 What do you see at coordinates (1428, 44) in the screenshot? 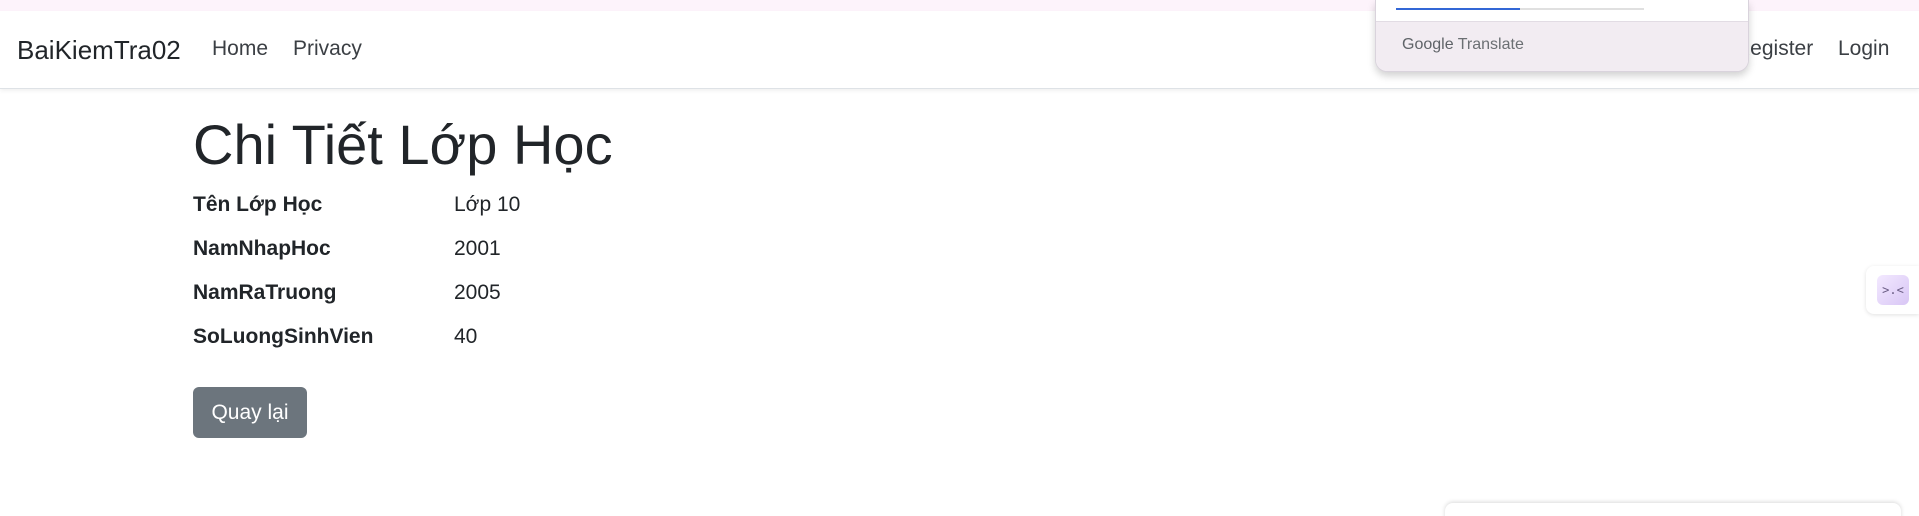
I see `google-wordmark: Google` at bounding box center [1428, 44].